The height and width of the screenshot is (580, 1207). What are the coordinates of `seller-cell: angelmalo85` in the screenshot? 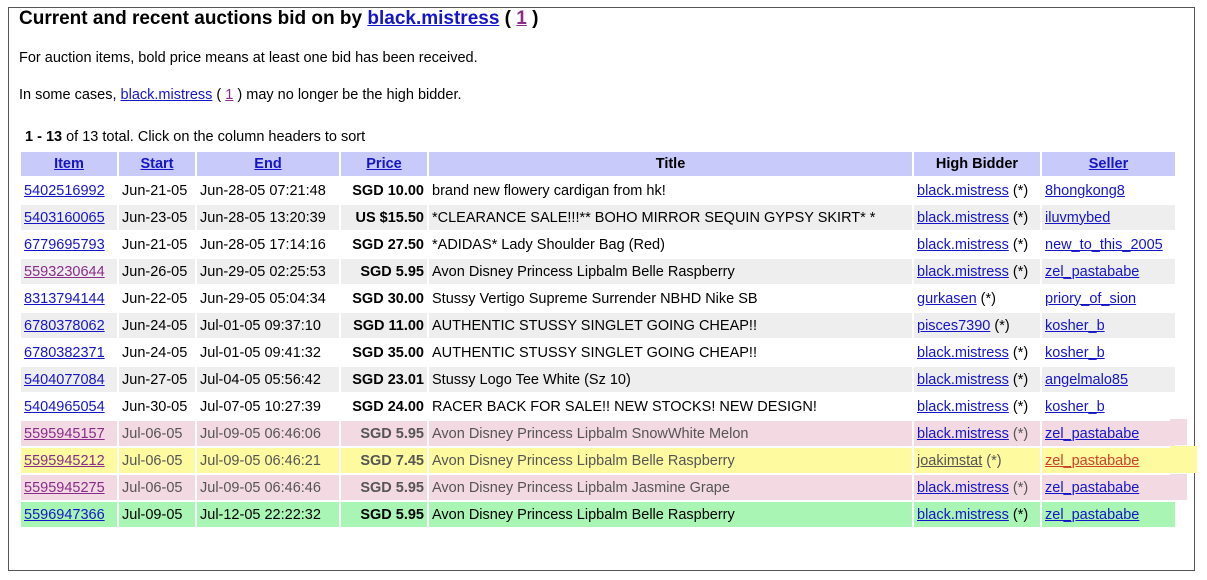 It's located at (1108, 379).